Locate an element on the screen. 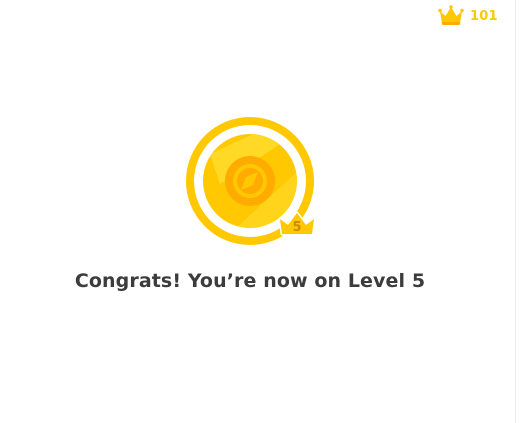  window-edge is located at coordinates (515, 211).